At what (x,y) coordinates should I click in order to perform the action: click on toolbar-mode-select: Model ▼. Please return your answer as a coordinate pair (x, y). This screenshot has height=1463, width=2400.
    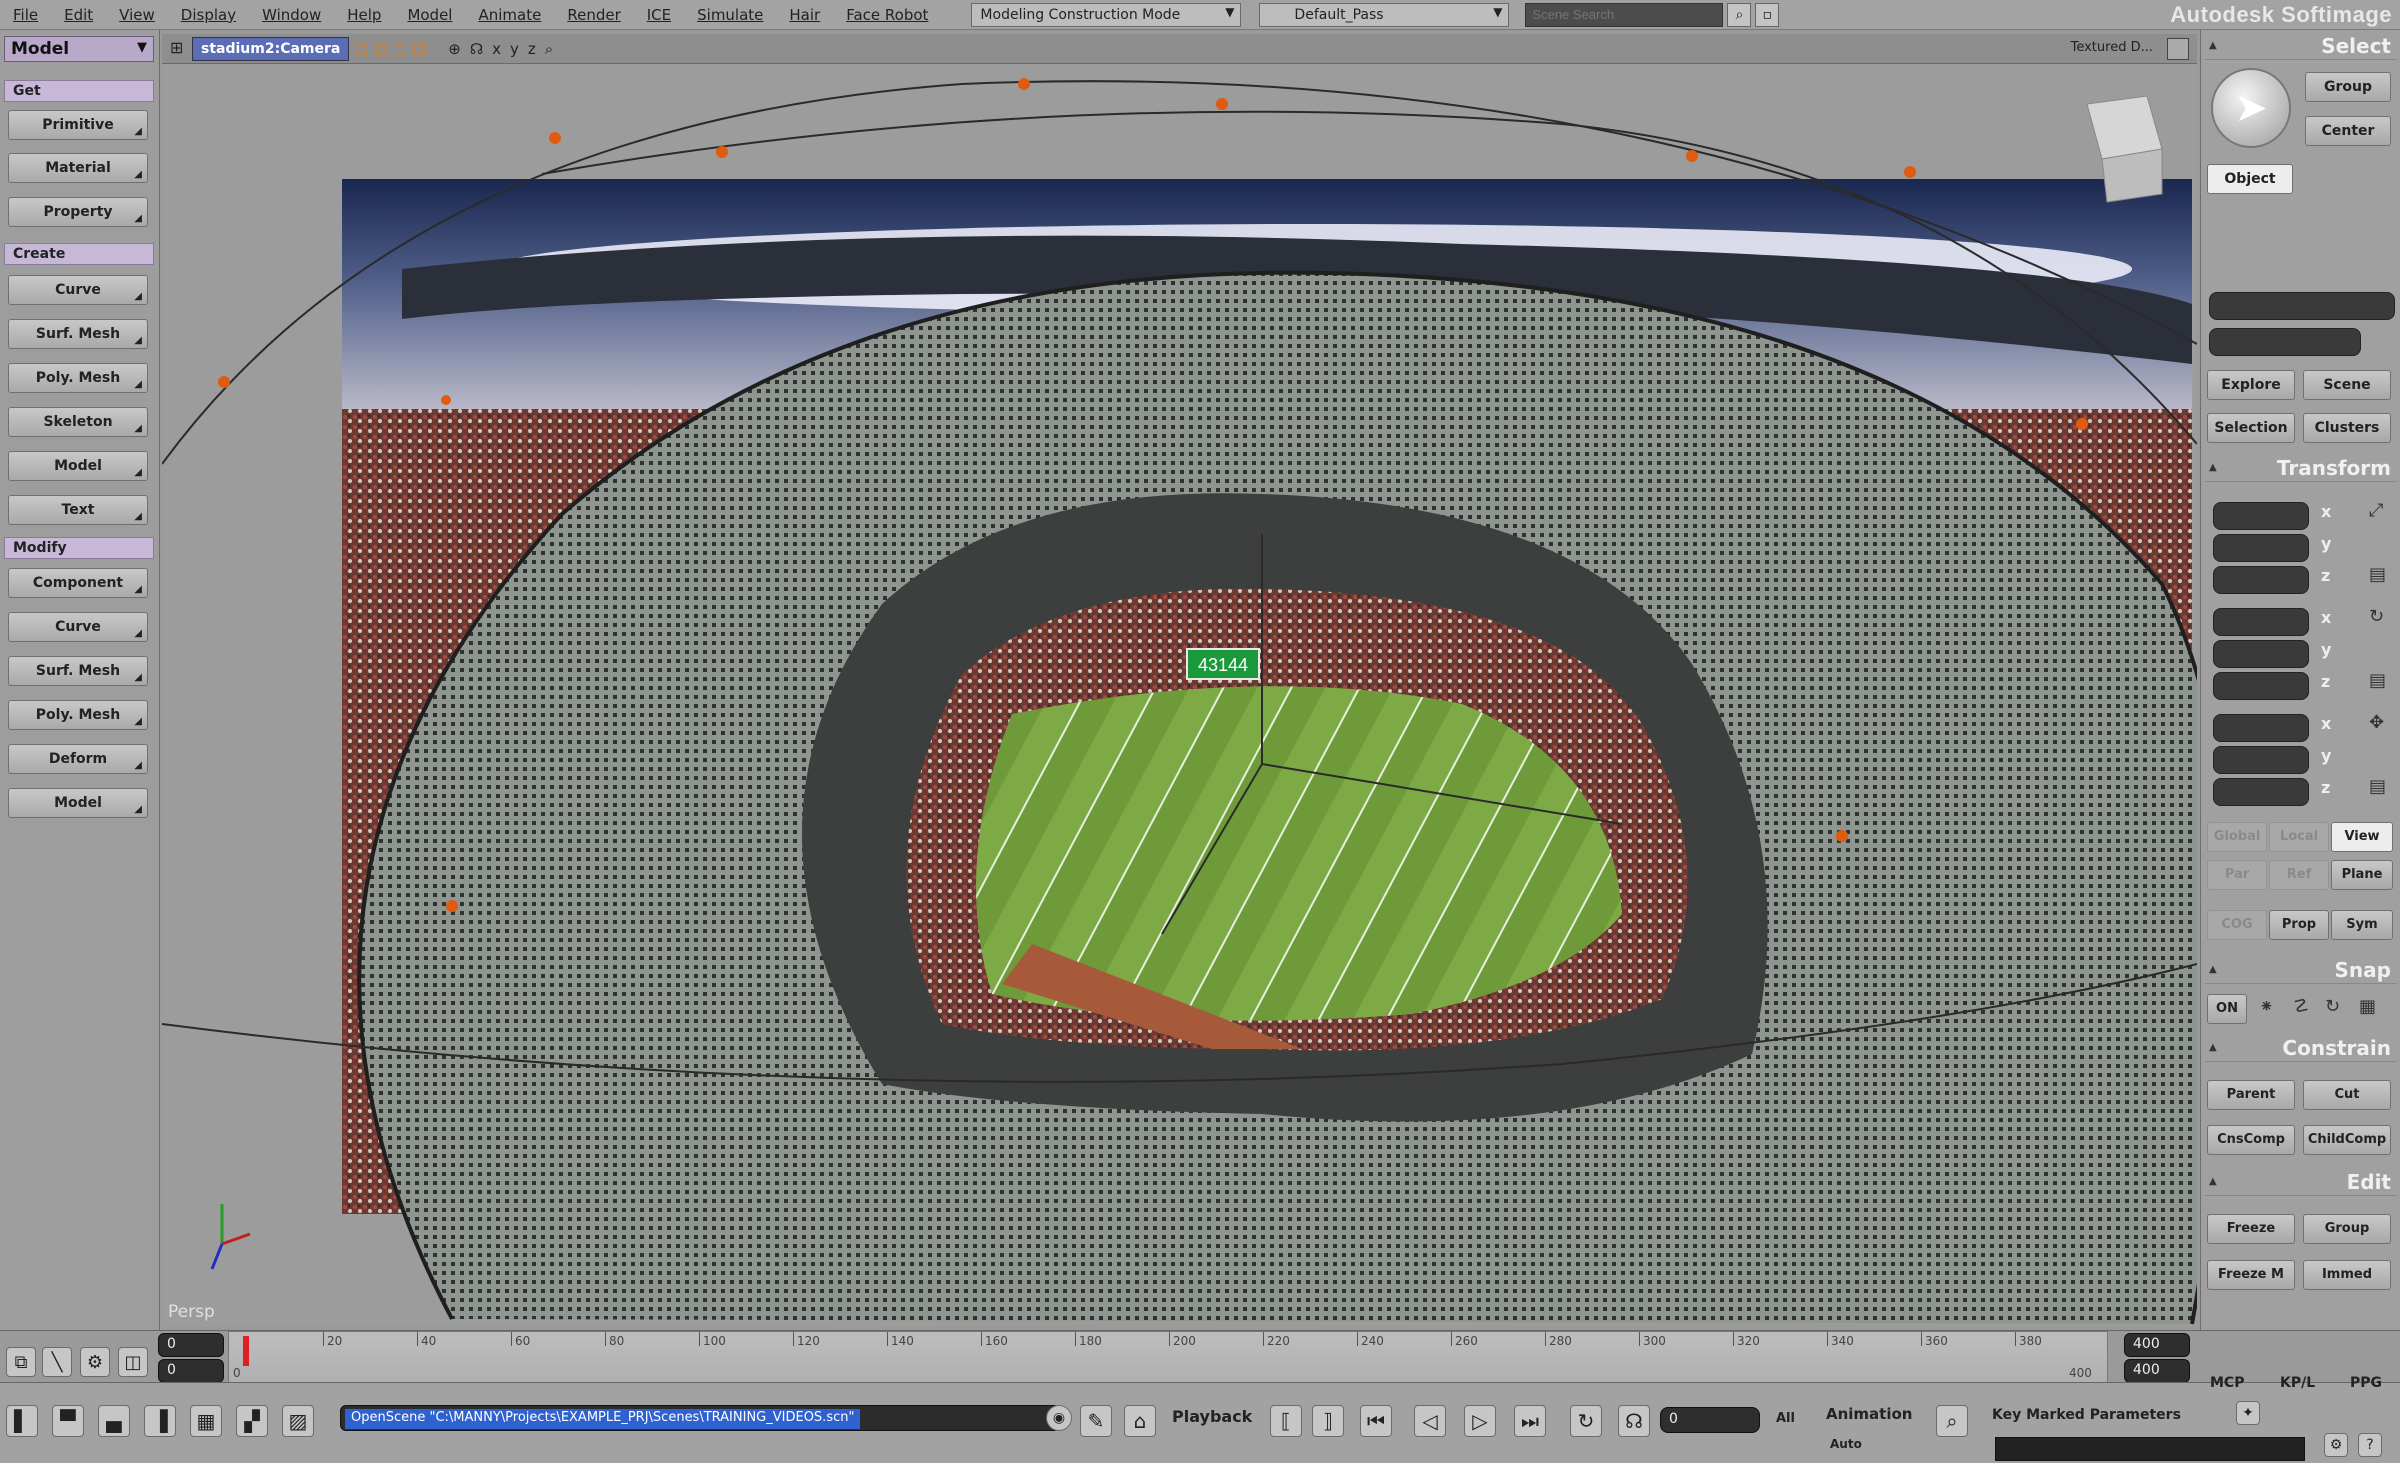
    Looking at the image, I should click on (79, 49).